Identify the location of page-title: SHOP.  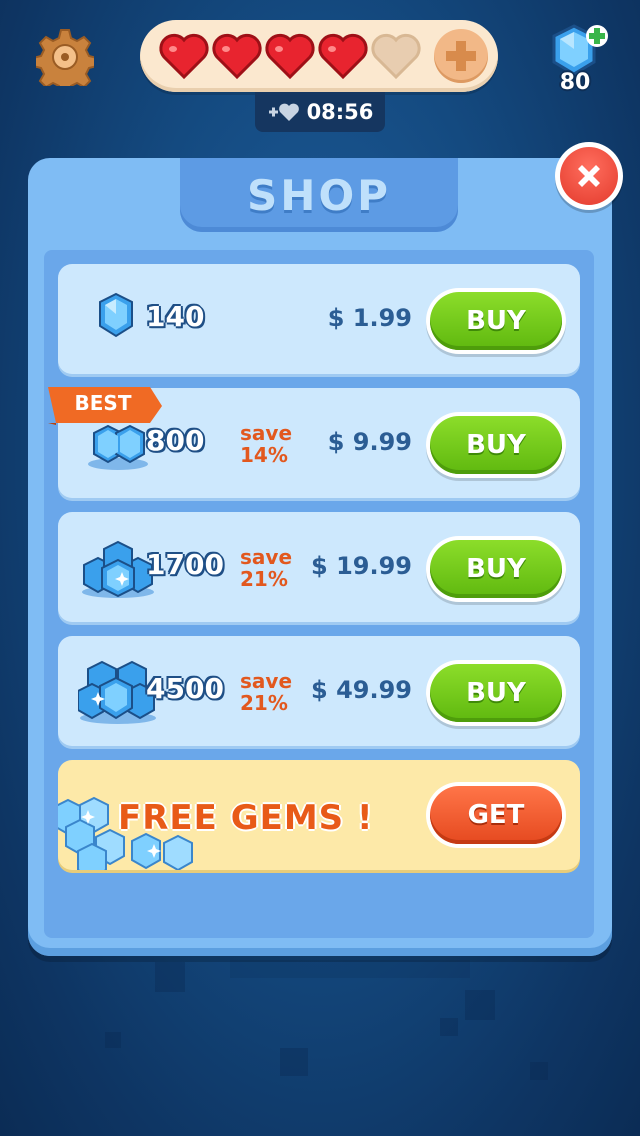
(319, 195).